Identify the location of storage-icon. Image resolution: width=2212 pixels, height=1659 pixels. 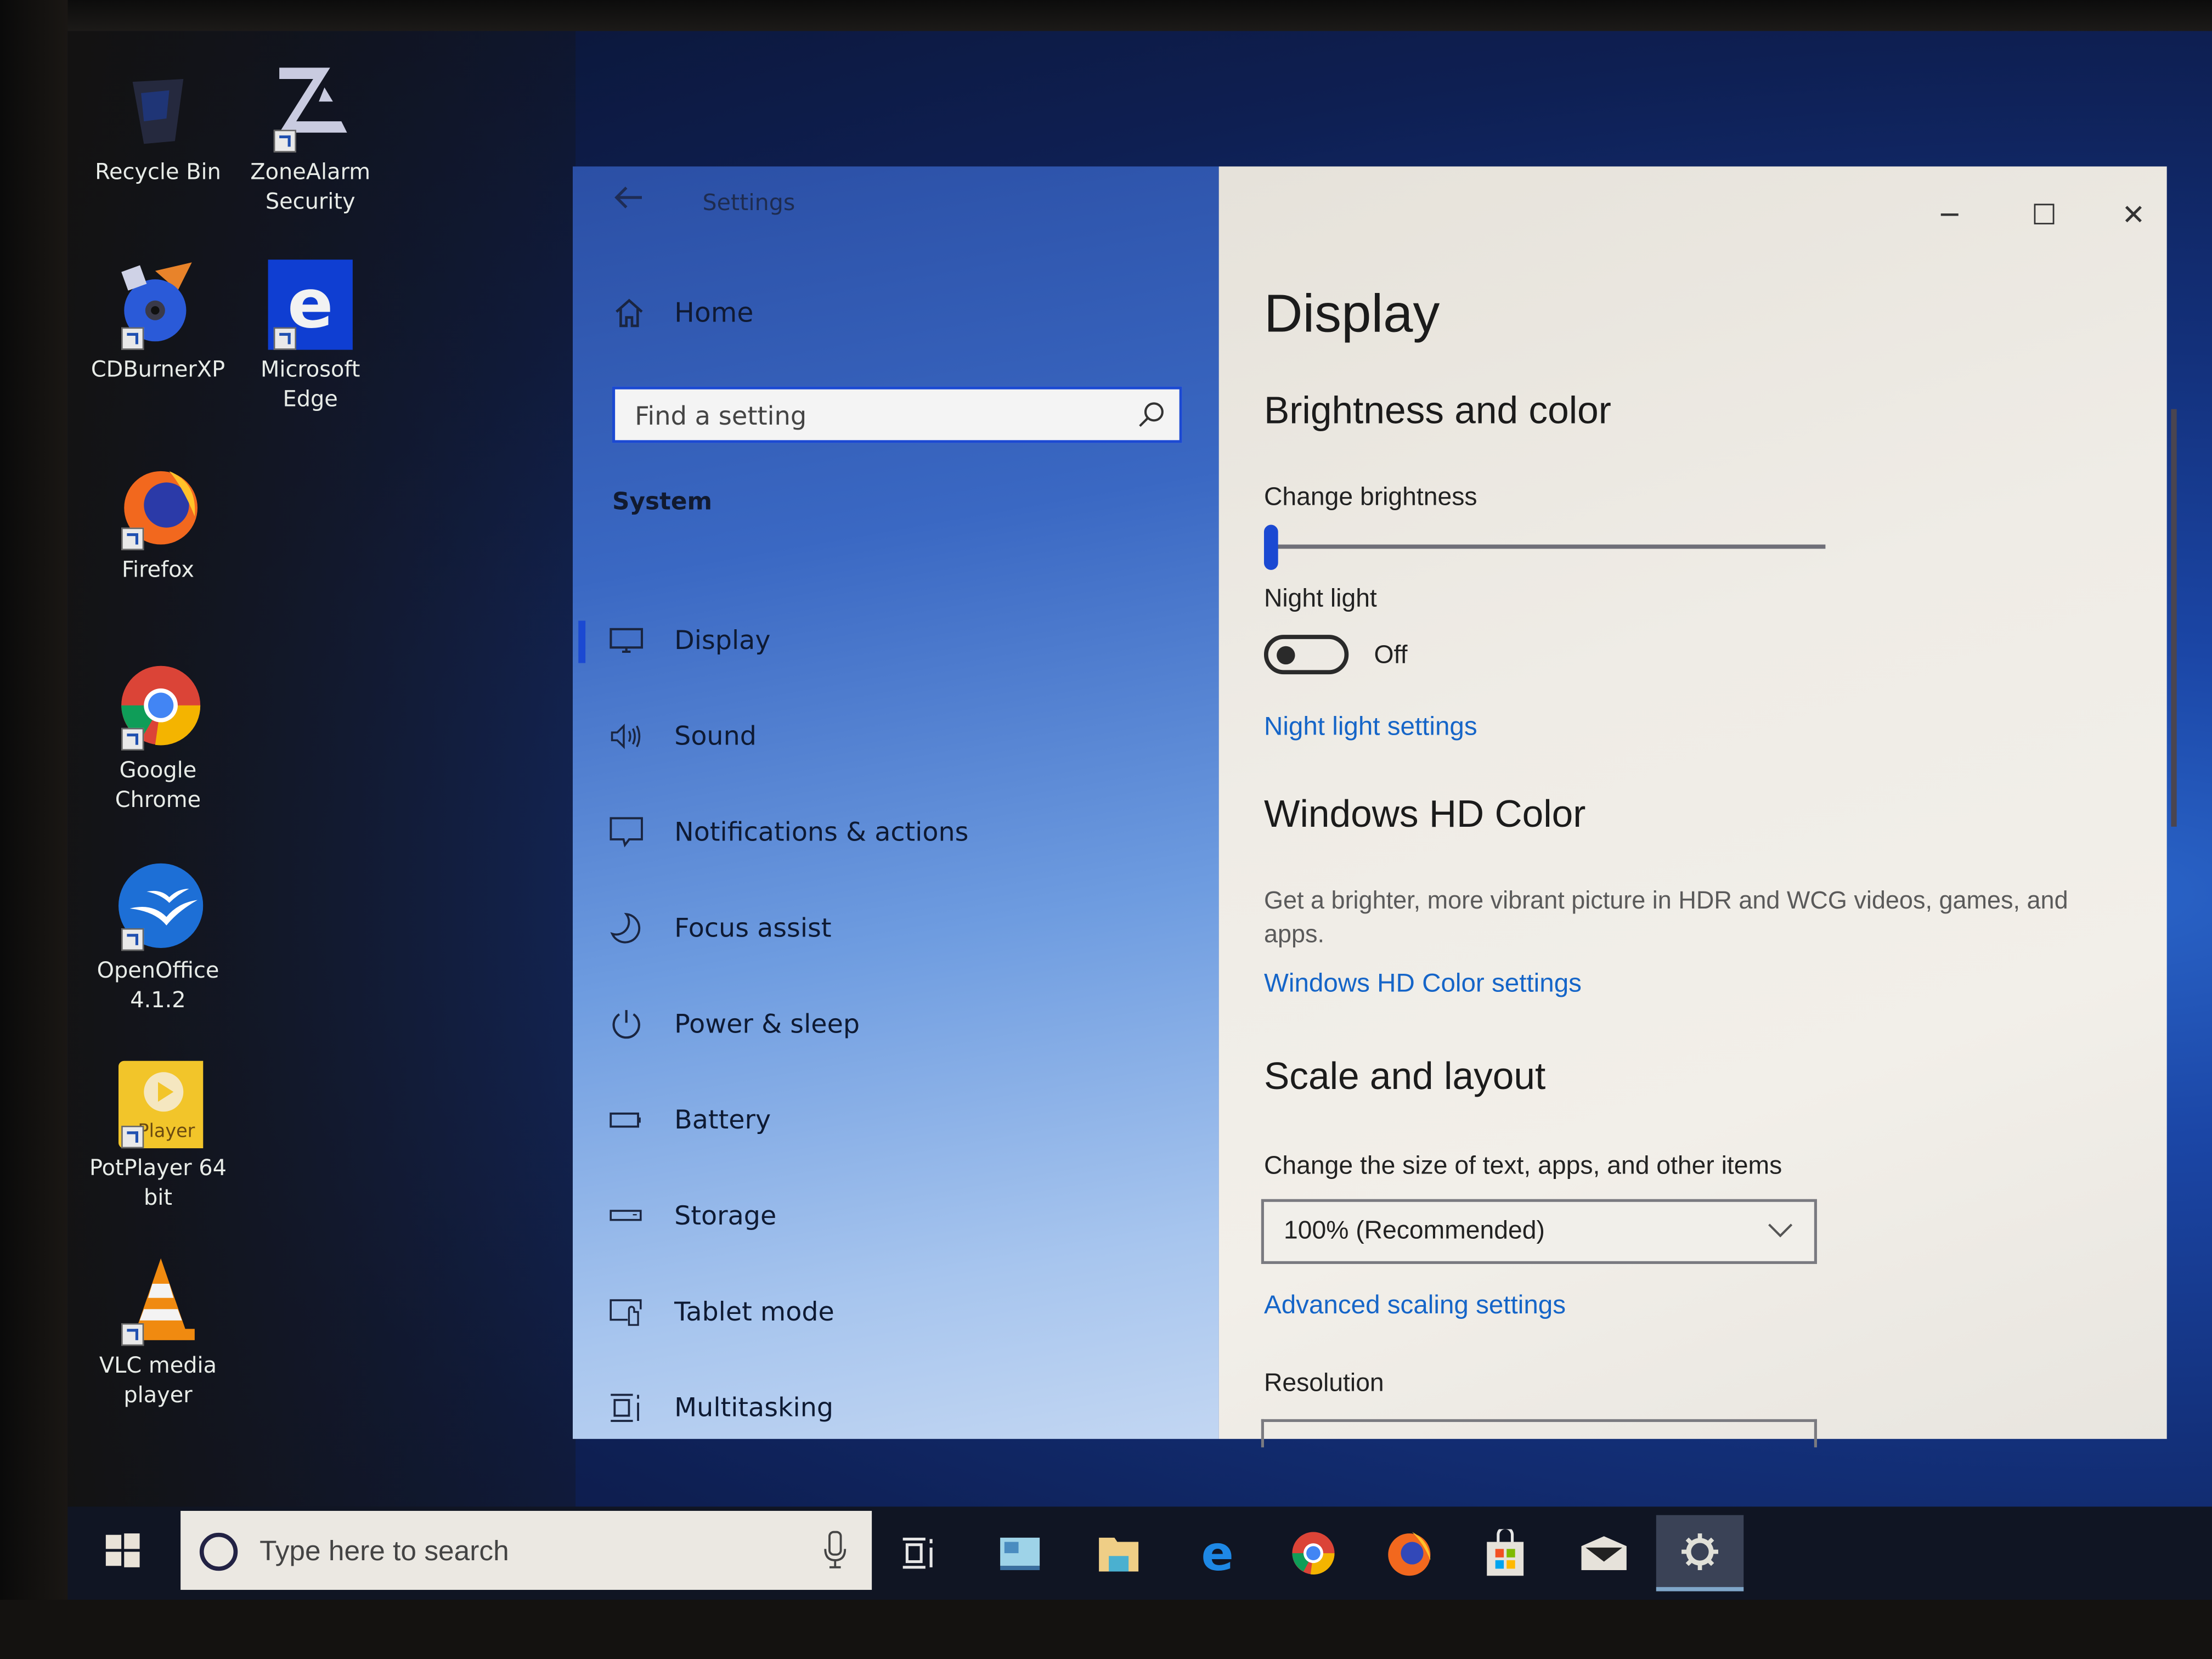
(627, 1216).